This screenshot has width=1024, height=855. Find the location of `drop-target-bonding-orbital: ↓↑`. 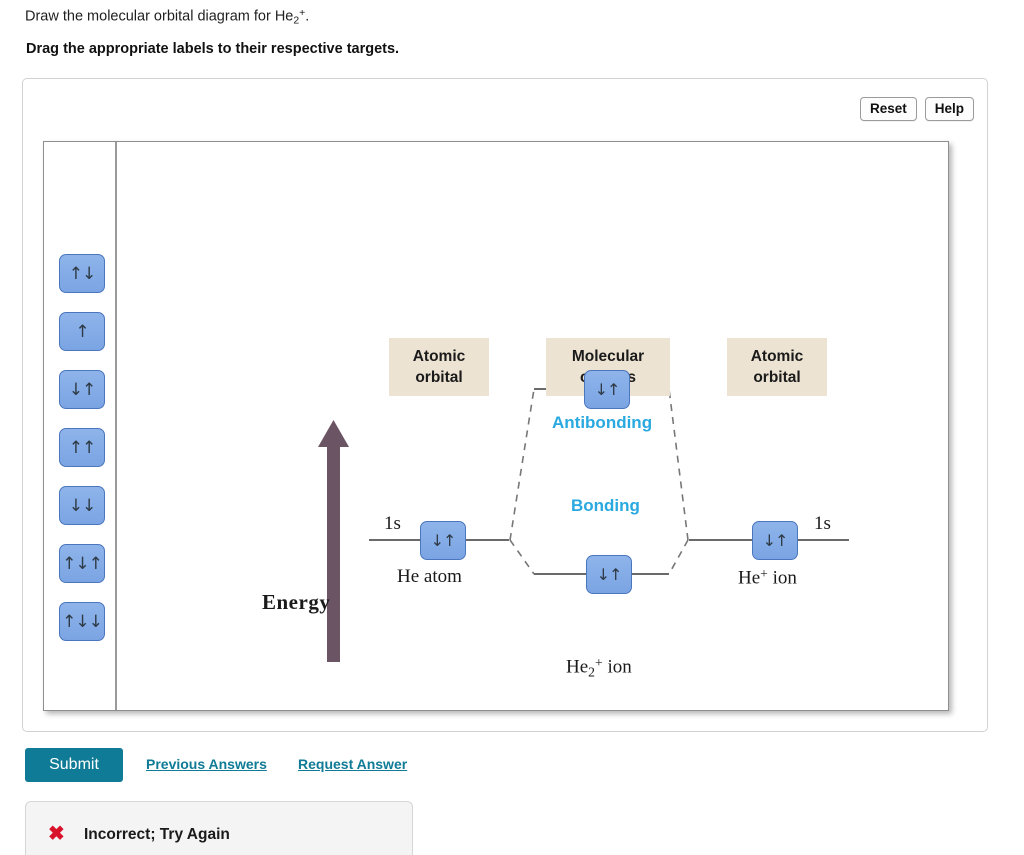

drop-target-bonding-orbital: ↓↑ is located at coordinates (609, 574).